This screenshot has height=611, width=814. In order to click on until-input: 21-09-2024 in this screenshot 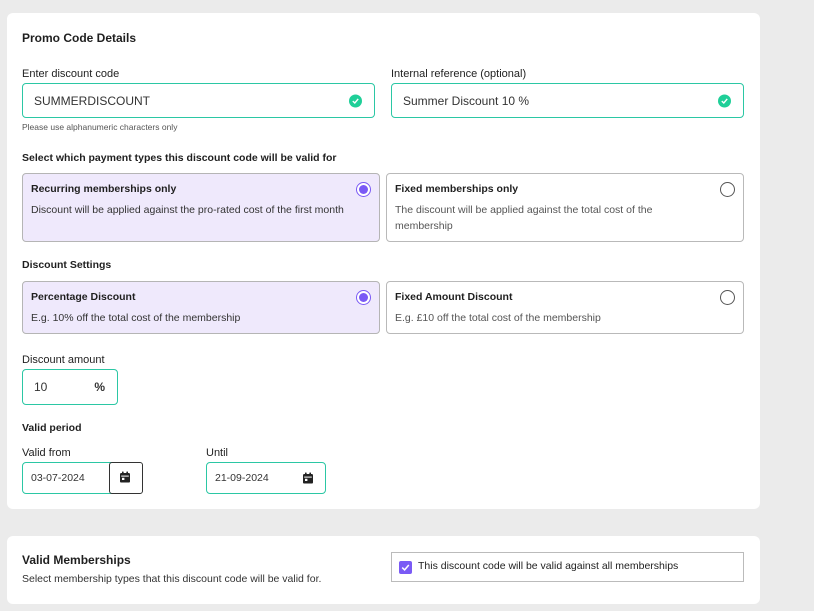, I will do `click(266, 478)`.